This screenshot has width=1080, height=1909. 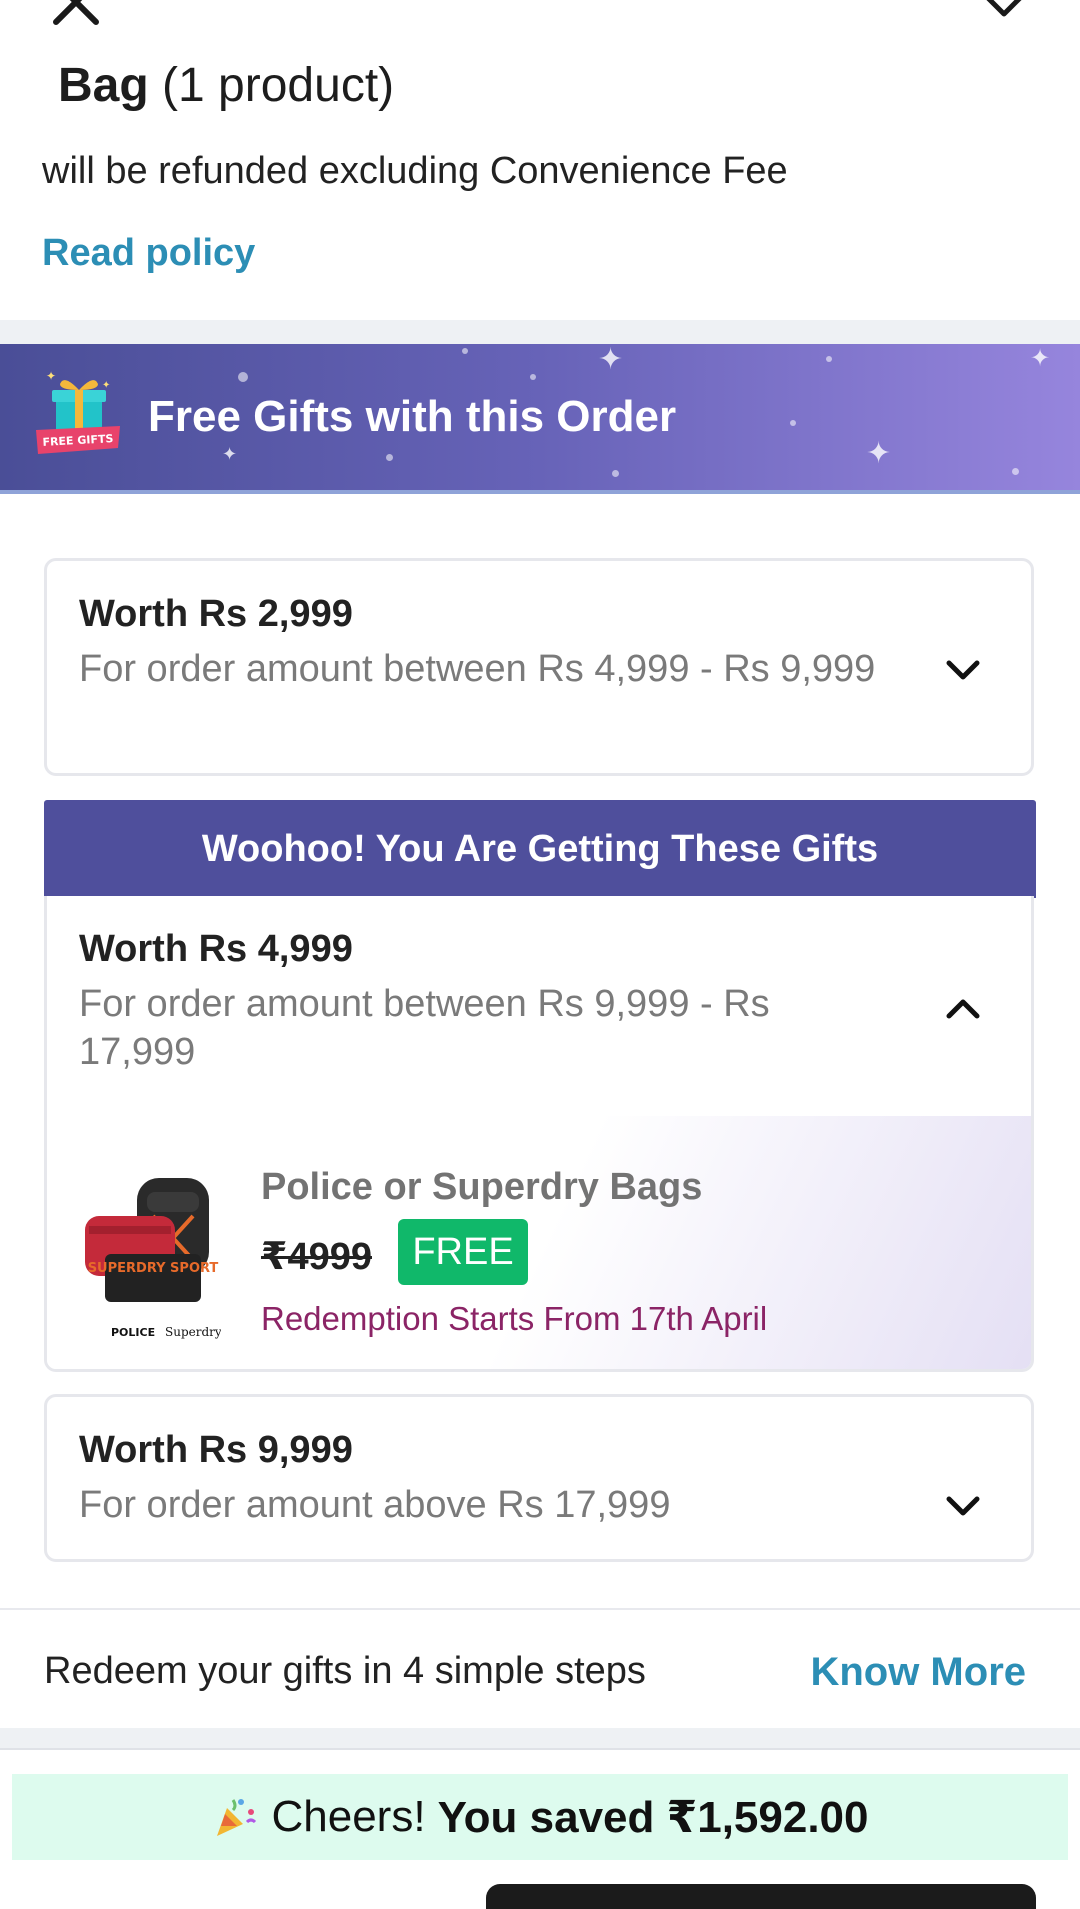 What do you see at coordinates (216, 614) in the screenshot?
I see `tier-worth: Worth Rs 2,999` at bounding box center [216, 614].